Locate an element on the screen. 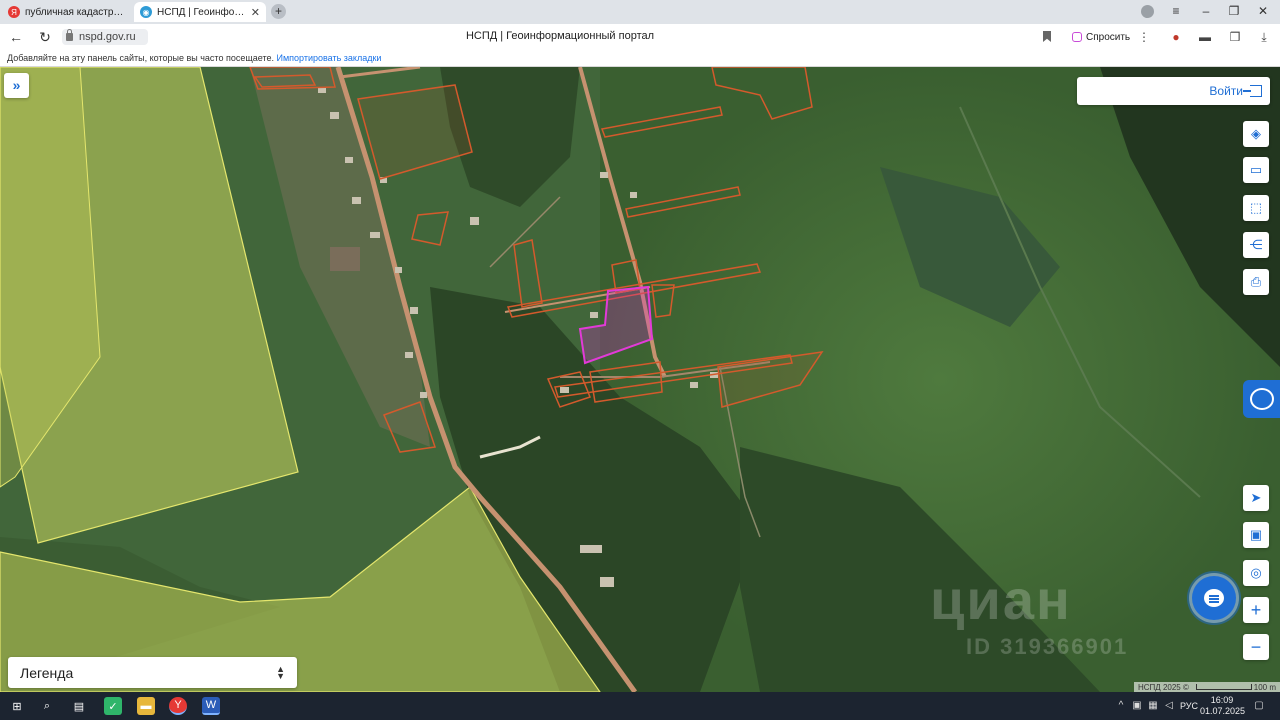  volume-icon: ◁ is located at coordinates (1169, 705).